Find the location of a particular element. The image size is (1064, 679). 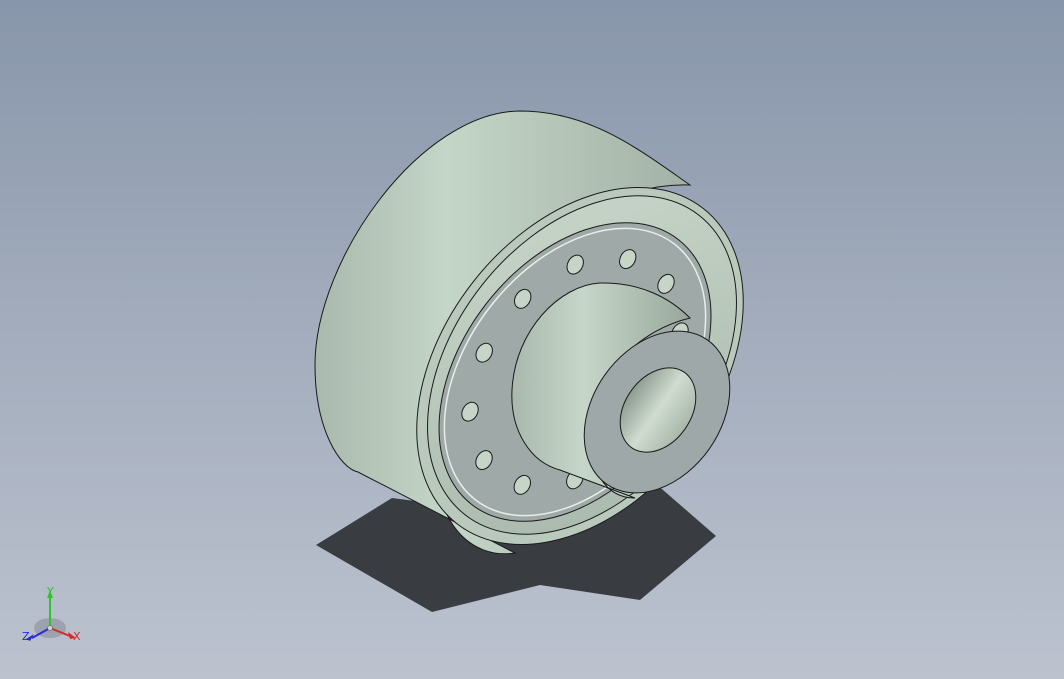

coordinate-triad: Y X Z is located at coordinates (51, 614).